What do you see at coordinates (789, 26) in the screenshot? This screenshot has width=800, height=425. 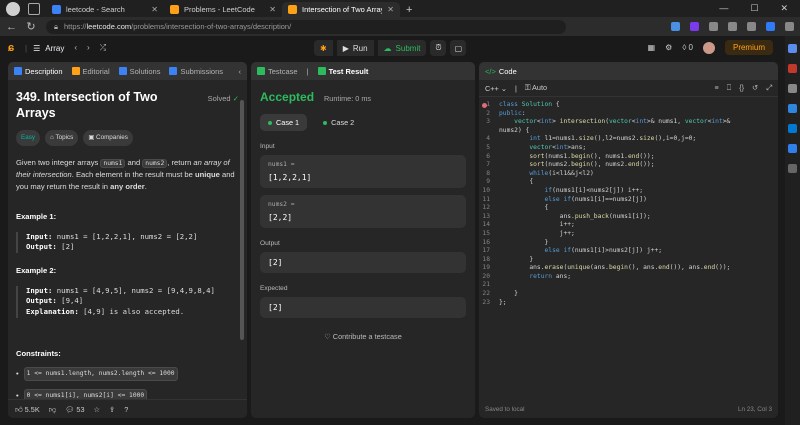 I see `settings-more-icon` at bounding box center [789, 26].